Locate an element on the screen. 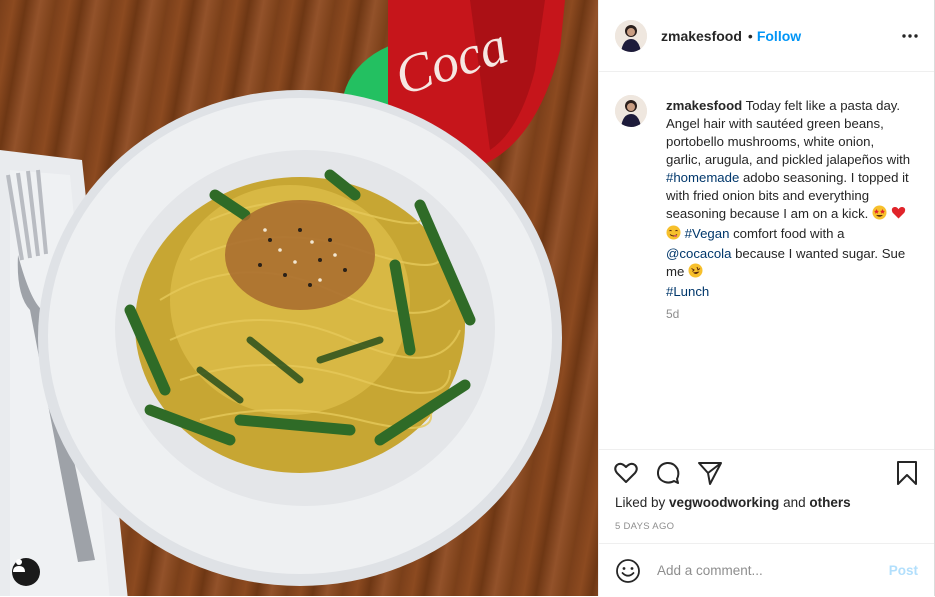 The image size is (935, 597). heart-outline-icon is located at coordinates (626, 472).